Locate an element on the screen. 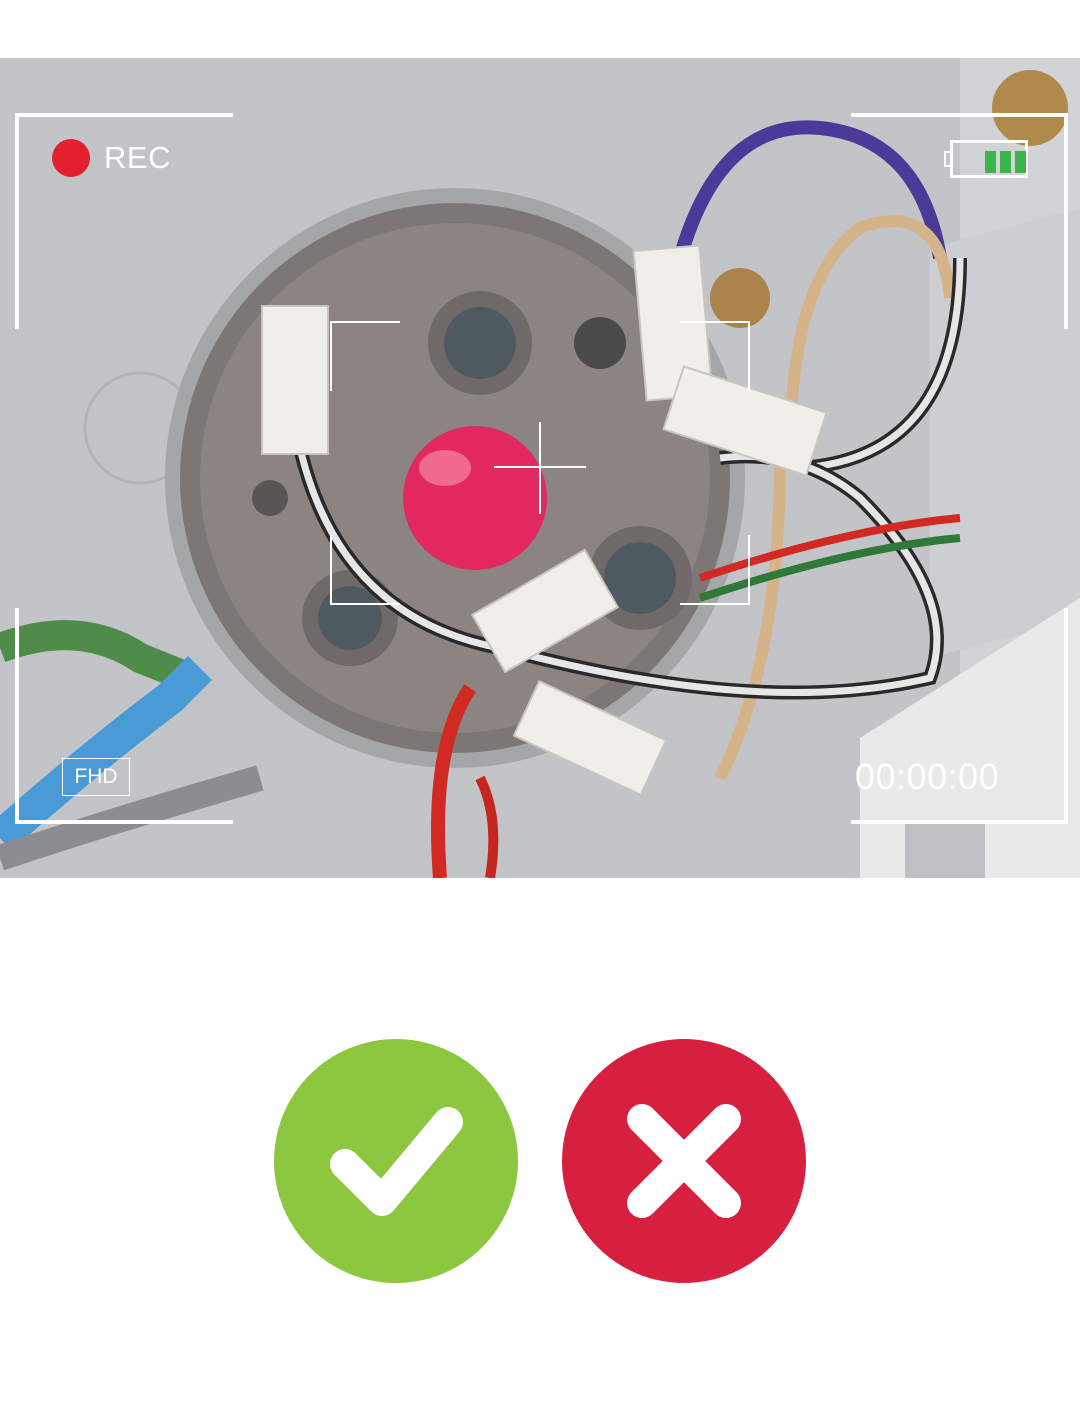 This screenshot has height=1416, width=1080. battery-body is located at coordinates (989, 159).